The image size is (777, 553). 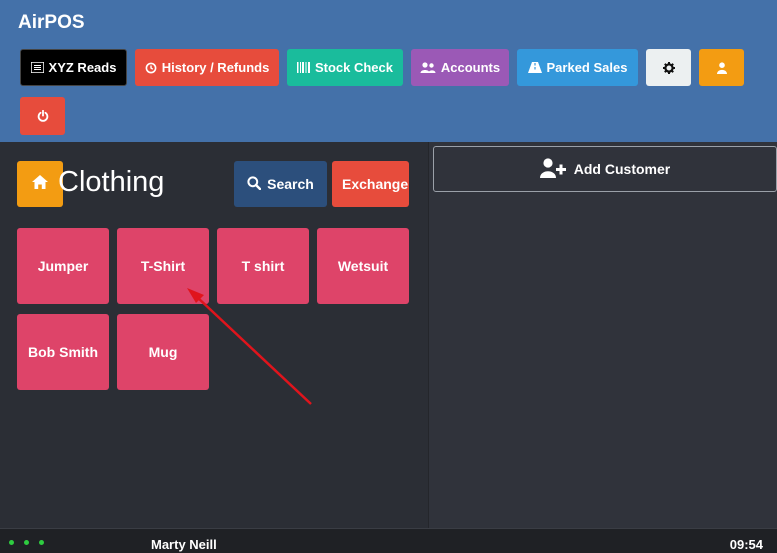 I want to click on category-title: Clothing, so click(x=111, y=182).